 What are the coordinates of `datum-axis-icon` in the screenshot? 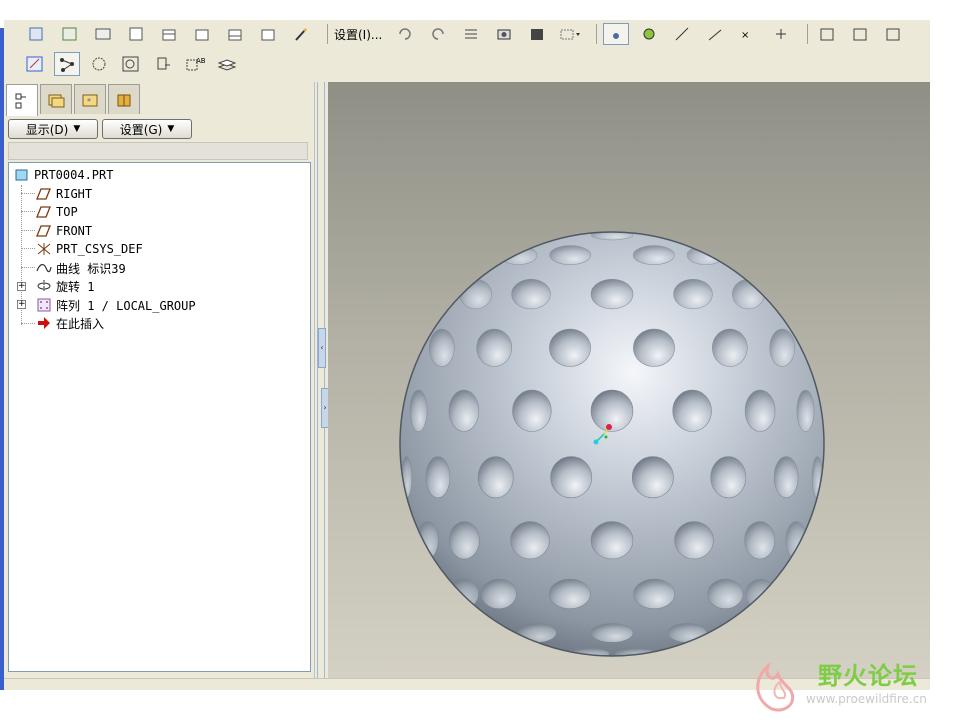 It's located at (682, 34).